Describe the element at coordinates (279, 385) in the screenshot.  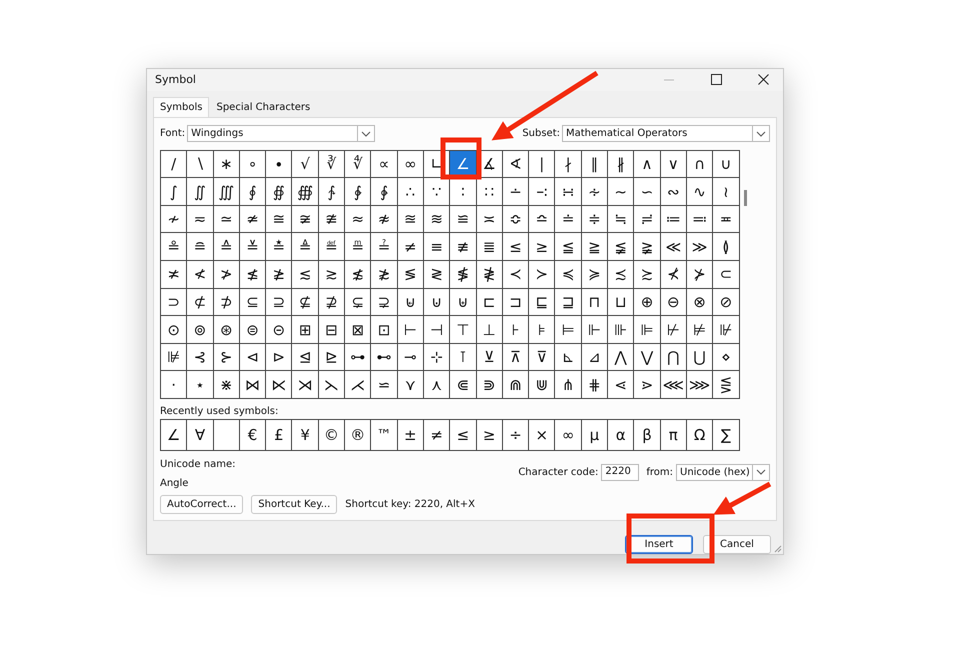
I see `symbol-cell: ⋉` at that location.